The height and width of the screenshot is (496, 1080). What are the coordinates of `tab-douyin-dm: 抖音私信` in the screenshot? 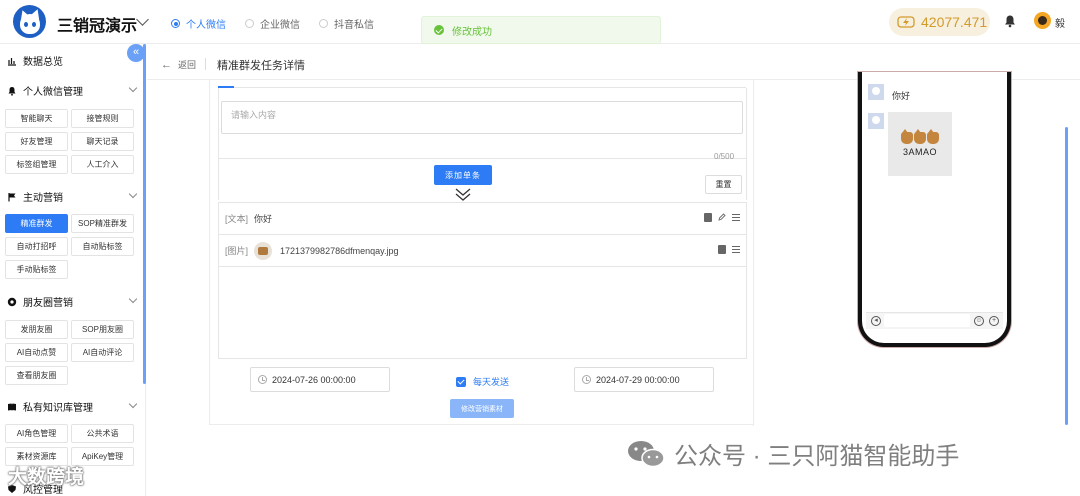 It's located at (346, 23).